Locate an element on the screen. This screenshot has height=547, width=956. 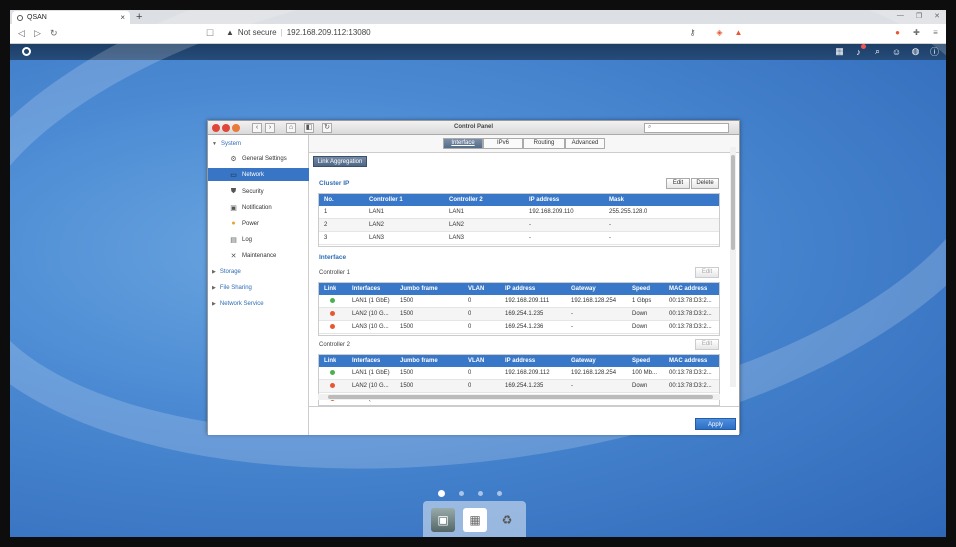
chevron-right-icon: ▶ is located at coordinates (214, 287).